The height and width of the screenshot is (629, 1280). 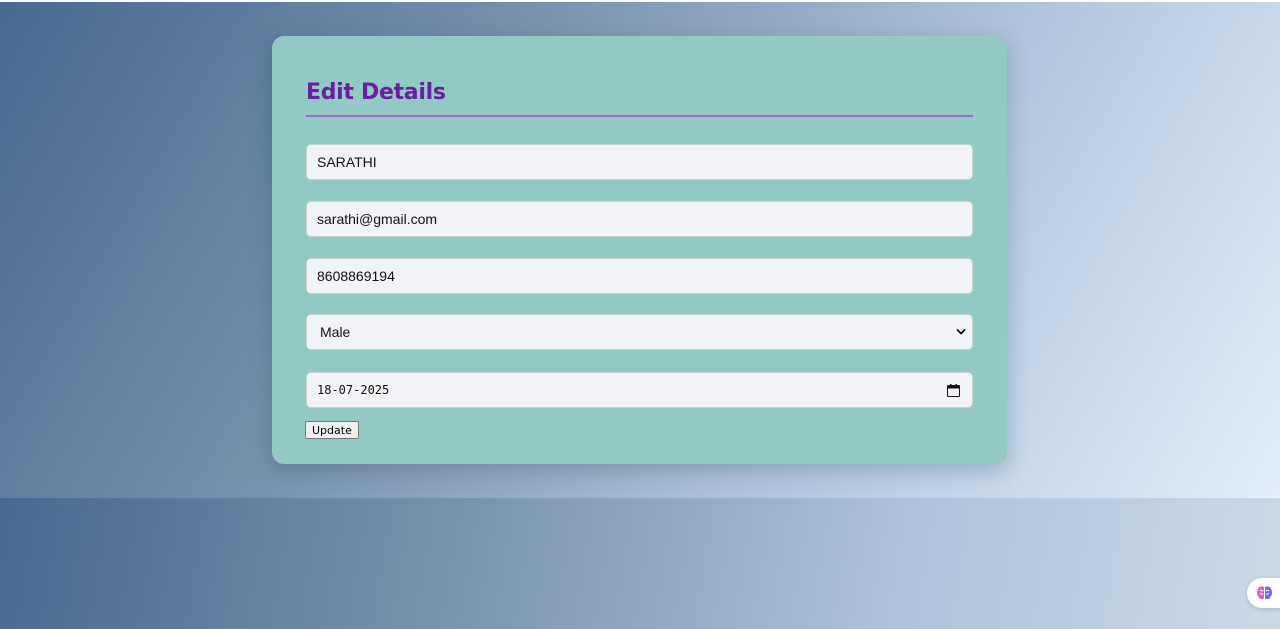 What do you see at coordinates (335, 332) in the screenshot?
I see `gender-select-value: Male` at bounding box center [335, 332].